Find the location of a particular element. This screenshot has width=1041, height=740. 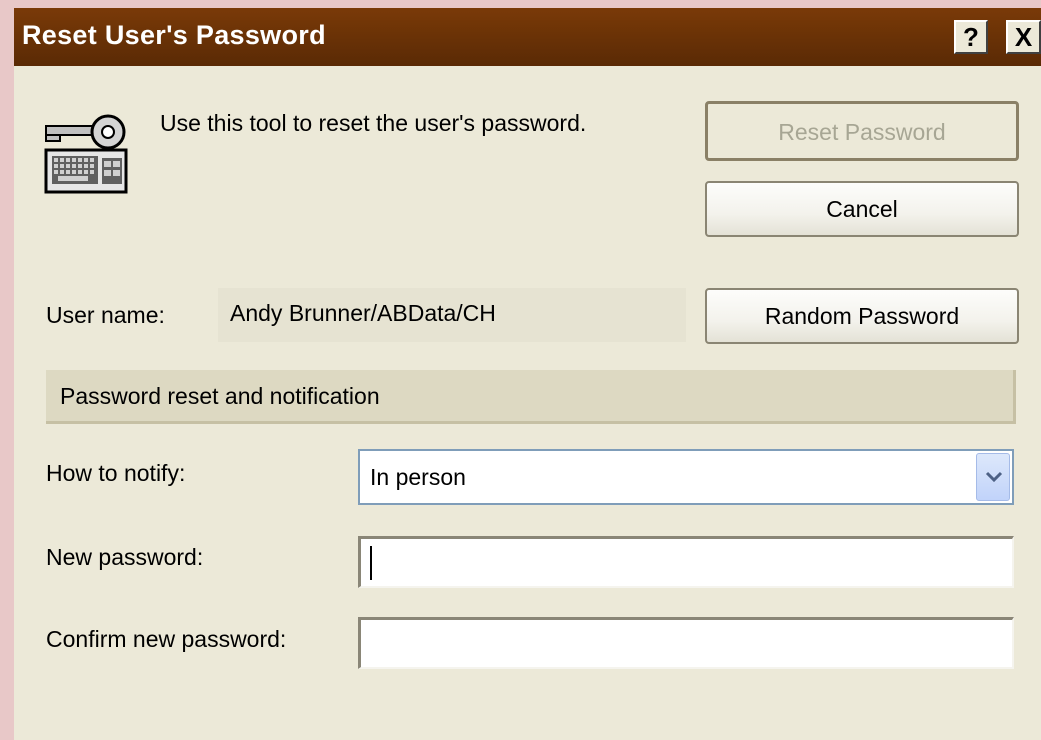

key-keyboard-icon is located at coordinates (86, 154).